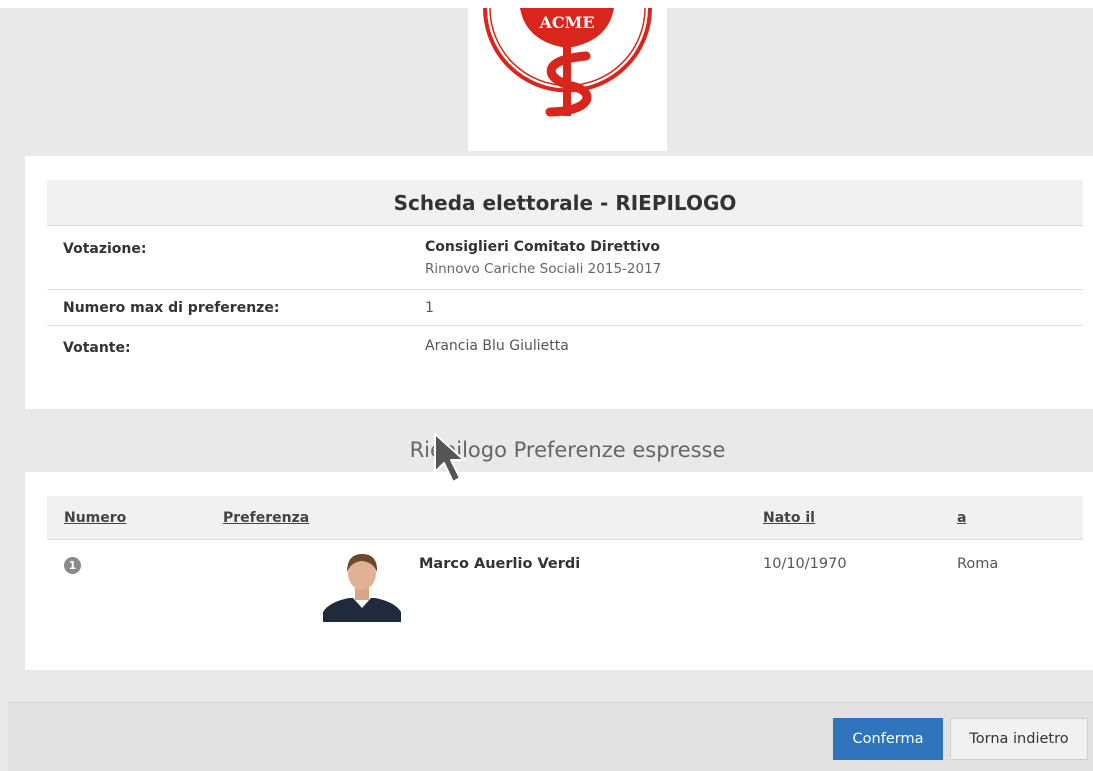 This screenshot has height=771, width=1093. Describe the element at coordinates (543, 247) in the screenshot. I see `votazione-title: Consiglieri Comitato Direttivo` at that location.